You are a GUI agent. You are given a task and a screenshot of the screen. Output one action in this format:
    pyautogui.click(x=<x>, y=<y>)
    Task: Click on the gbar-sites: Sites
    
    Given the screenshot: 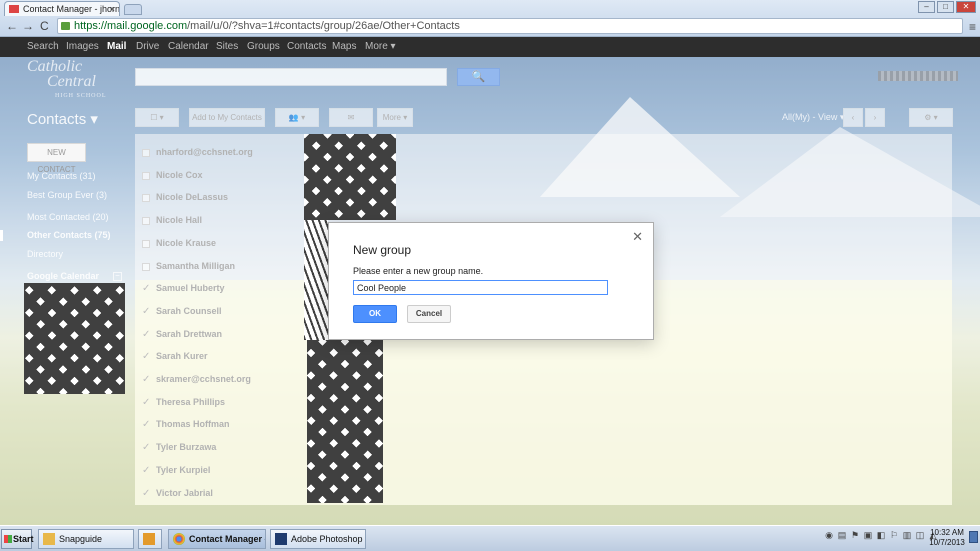 What is the action you would take?
    pyautogui.click(x=227, y=46)
    